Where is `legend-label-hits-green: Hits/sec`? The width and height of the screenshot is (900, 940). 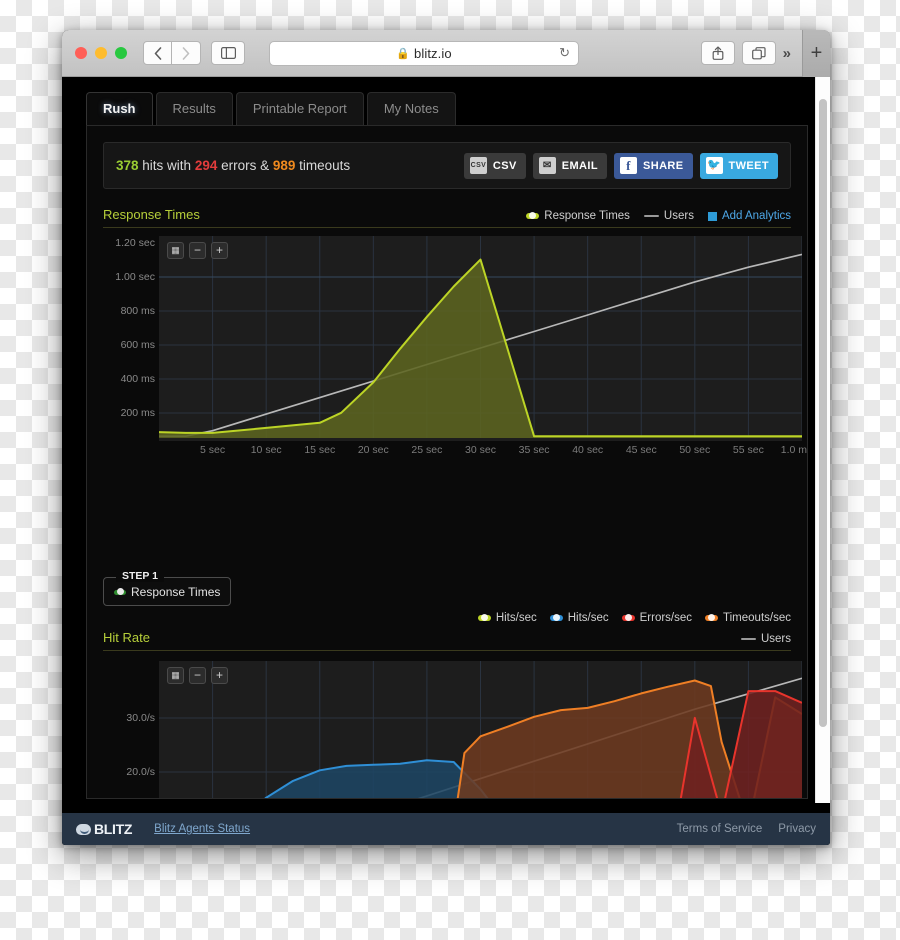 legend-label-hits-green: Hits/sec is located at coordinates (516, 618).